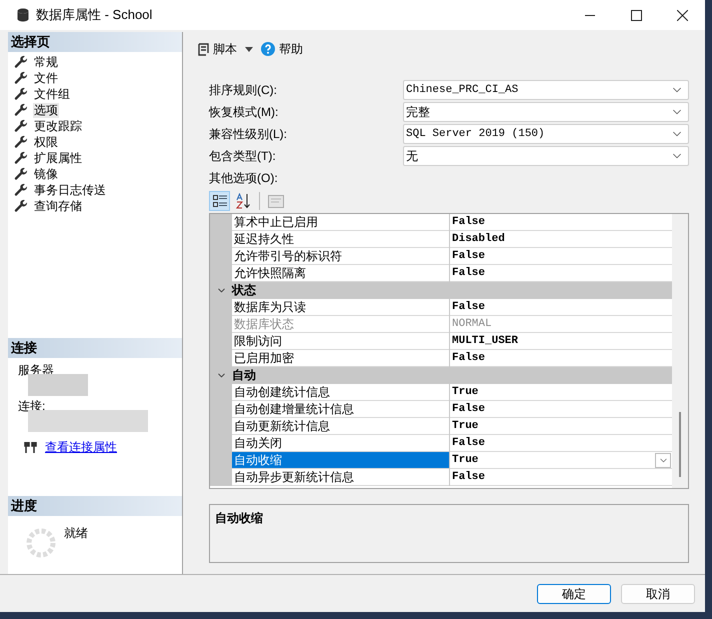 This screenshot has width=712, height=619. I want to click on property-value: MULTI_USER, so click(485, 341).